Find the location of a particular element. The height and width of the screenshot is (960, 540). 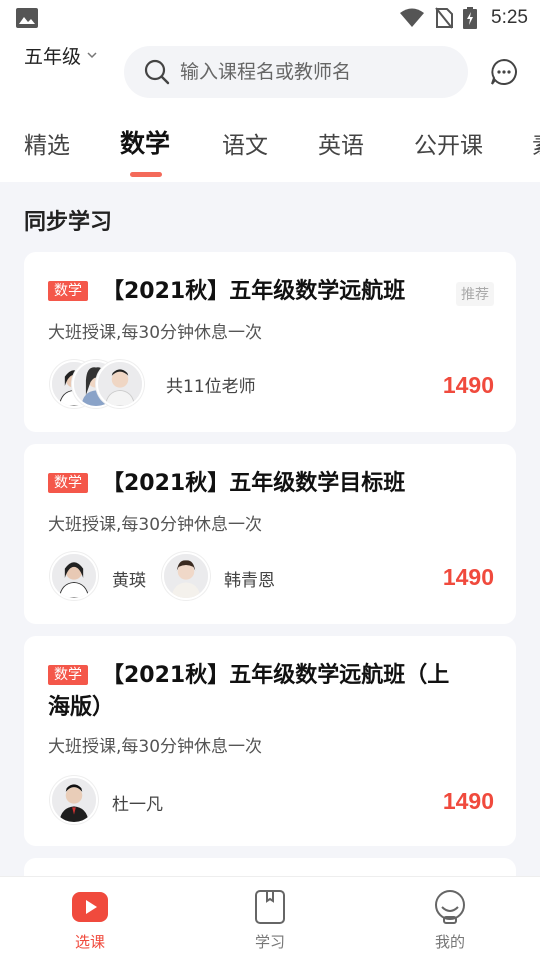

nav-label: 我的 is located at coordinates (449, 942).